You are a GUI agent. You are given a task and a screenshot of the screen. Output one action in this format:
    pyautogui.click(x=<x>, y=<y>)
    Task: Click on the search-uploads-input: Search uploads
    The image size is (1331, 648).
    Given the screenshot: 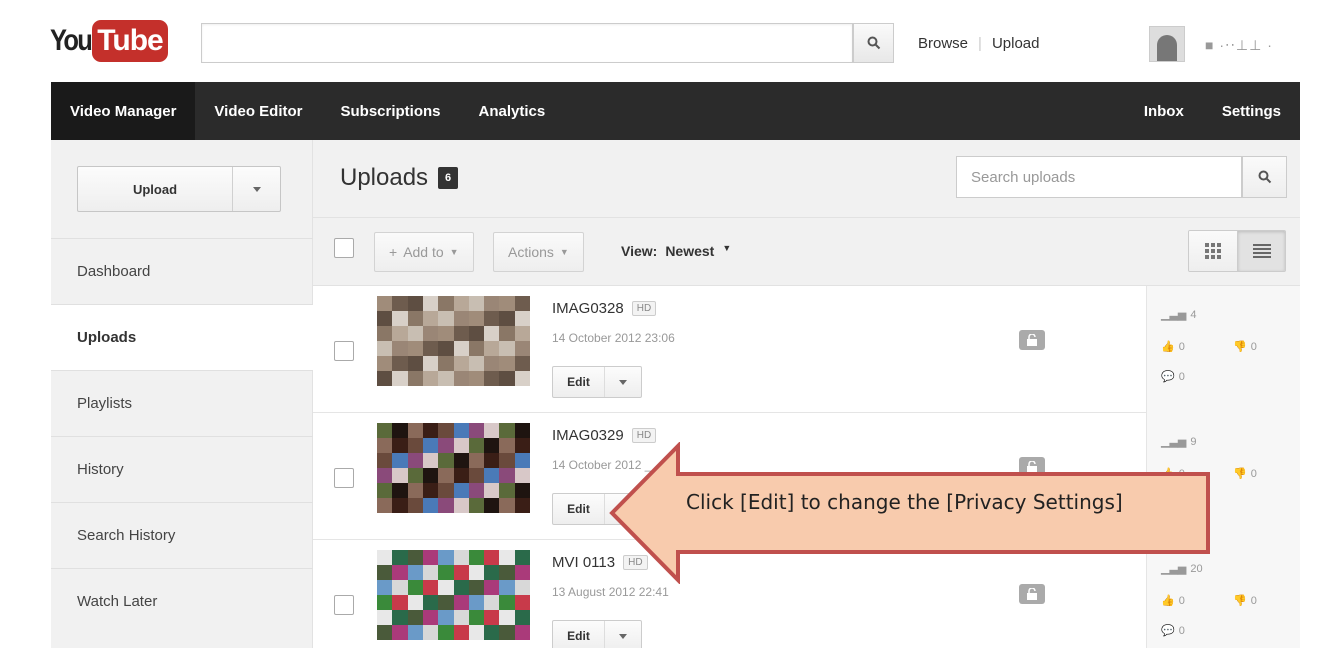 What is the action you would take?
    pyautogui.click(x=1099, y=177)
    